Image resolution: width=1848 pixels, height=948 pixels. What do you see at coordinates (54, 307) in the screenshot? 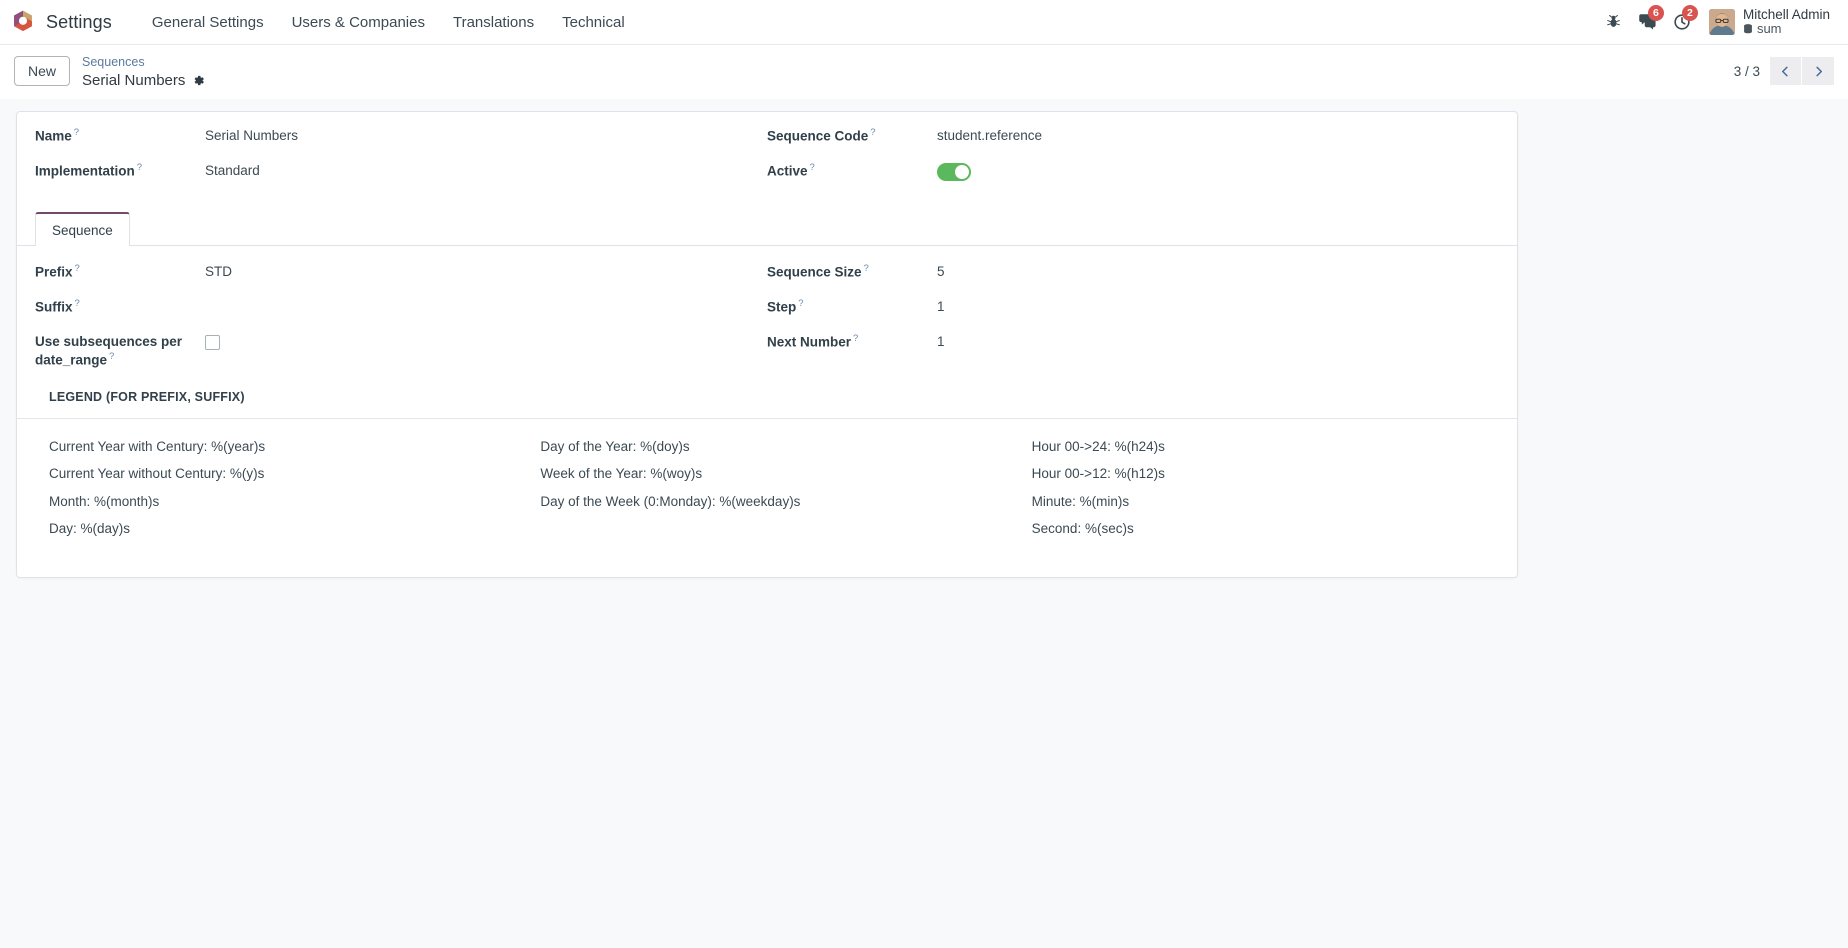
I see `field-suffix-label-text: Suffix` at bounding box center [54, 307].